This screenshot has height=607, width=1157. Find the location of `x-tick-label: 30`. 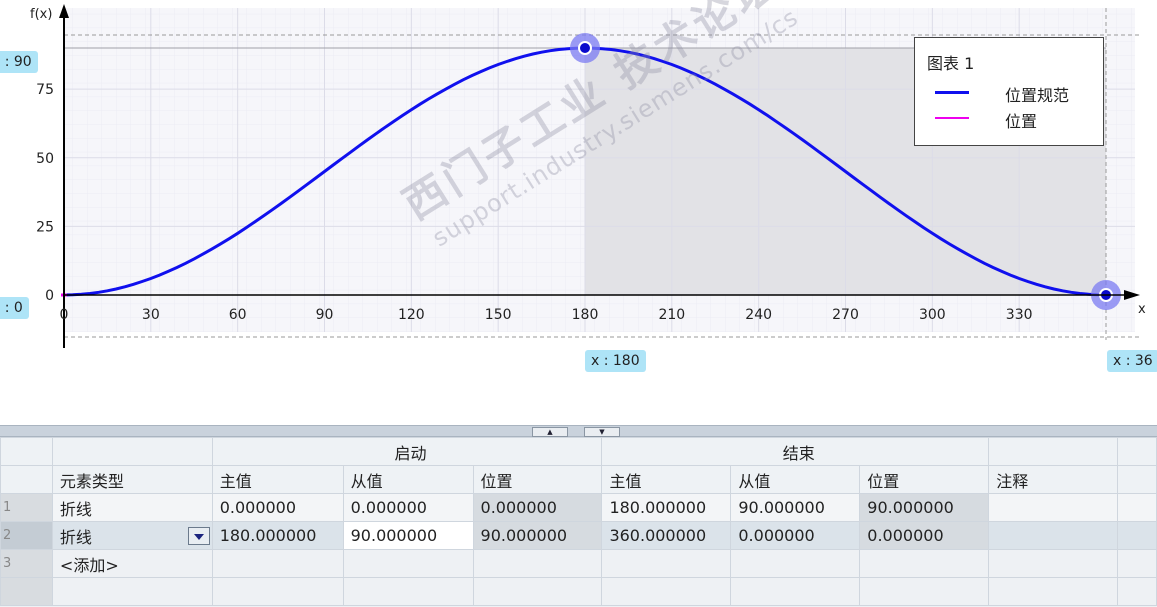

x-tick-label: 30 is located at coordinates (151, 315).